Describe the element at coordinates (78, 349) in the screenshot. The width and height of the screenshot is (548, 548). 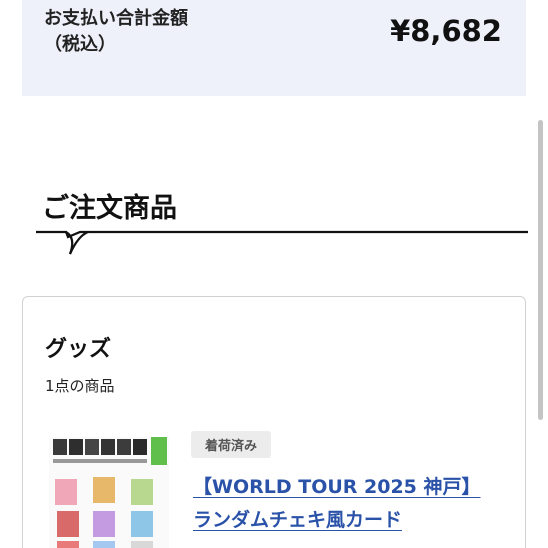
I see `goods-category-title: グッズ` at that location.